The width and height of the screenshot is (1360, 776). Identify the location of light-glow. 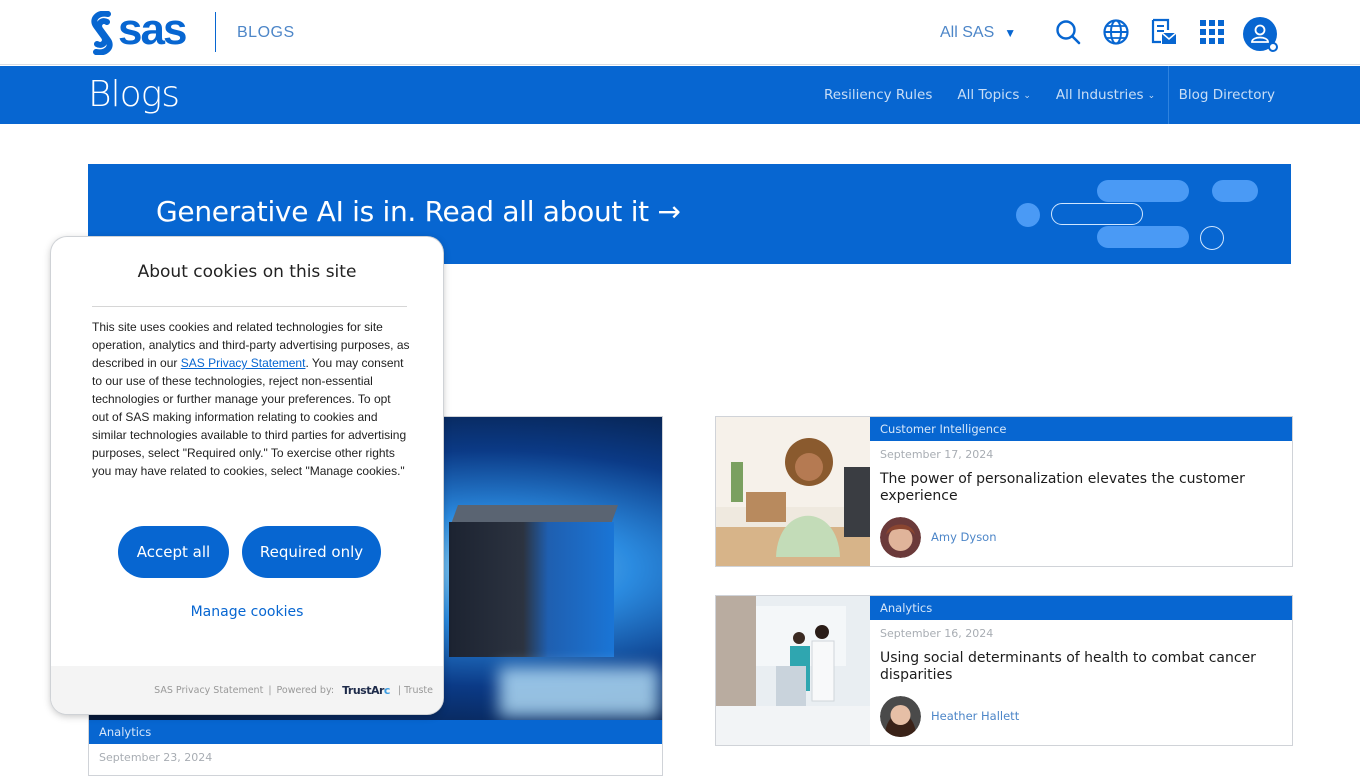
(579, 692).